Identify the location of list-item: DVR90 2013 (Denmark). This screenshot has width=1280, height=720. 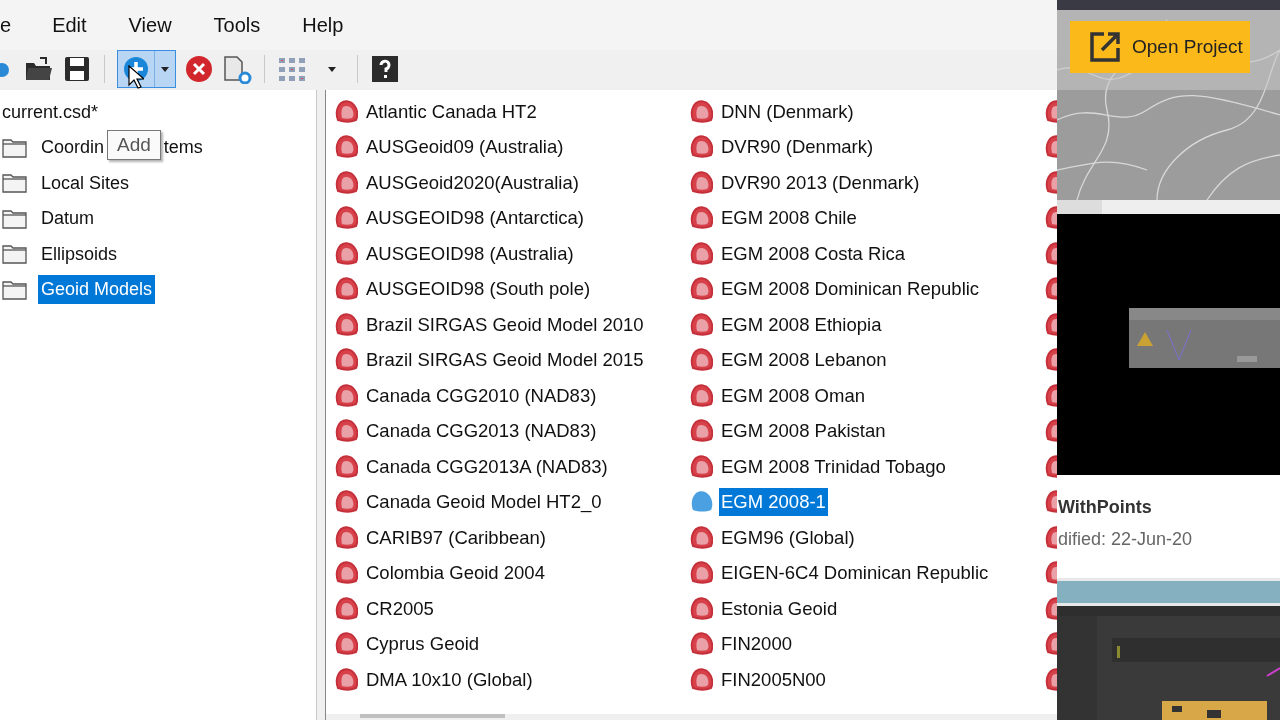
(820, 182).